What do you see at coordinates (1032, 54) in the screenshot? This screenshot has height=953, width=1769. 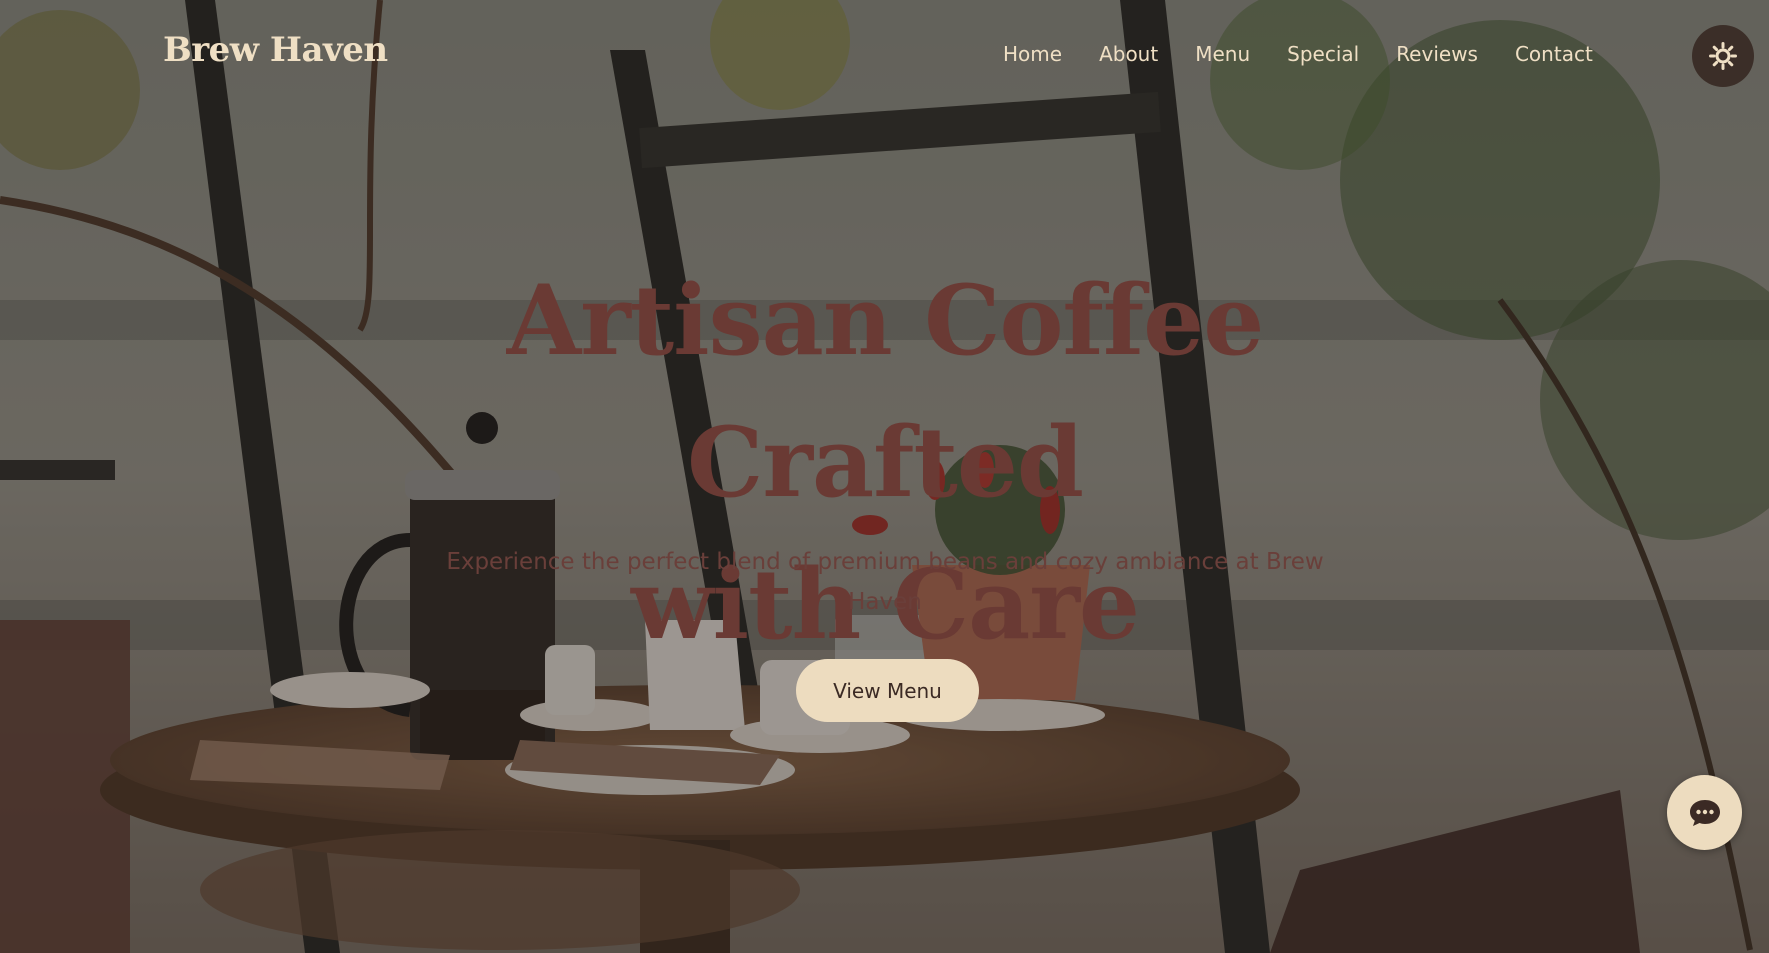 I see `nav-link-home: Home` at bounding box center [1032, 54].